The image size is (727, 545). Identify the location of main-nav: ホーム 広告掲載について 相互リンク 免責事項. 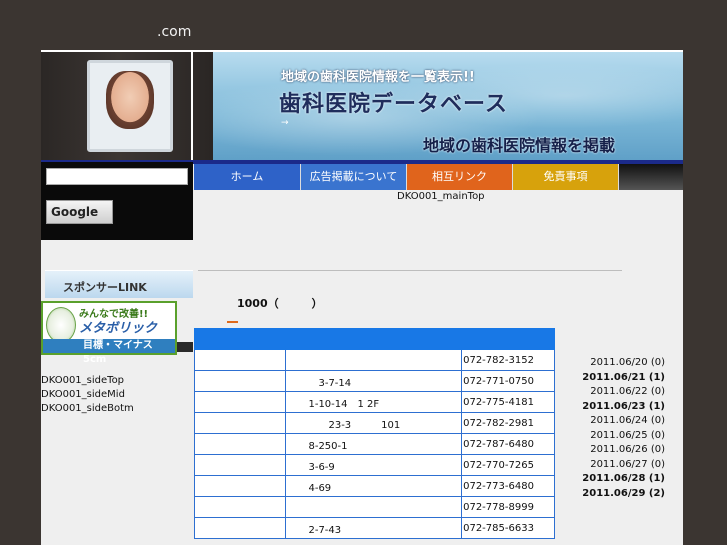
(438, 177).